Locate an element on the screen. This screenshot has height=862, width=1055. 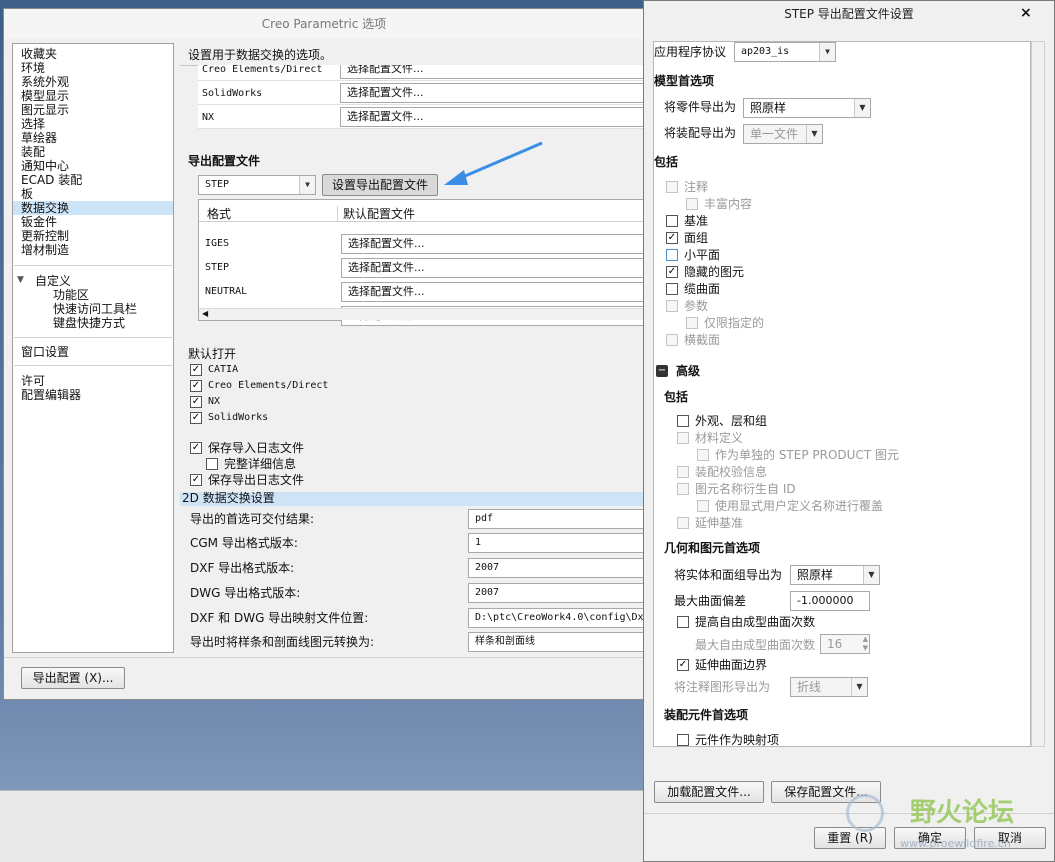
reset-button: 重置 (R) is located at coordinates (850, 838).